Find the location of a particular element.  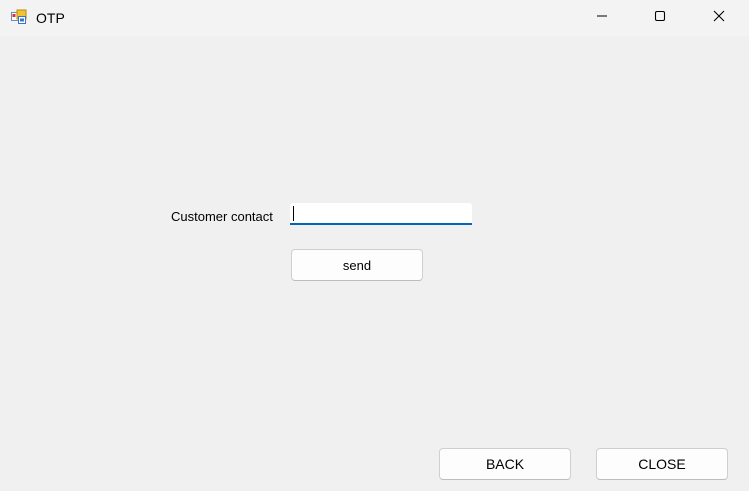

minimize-icon is located at coordinates (602, 18).